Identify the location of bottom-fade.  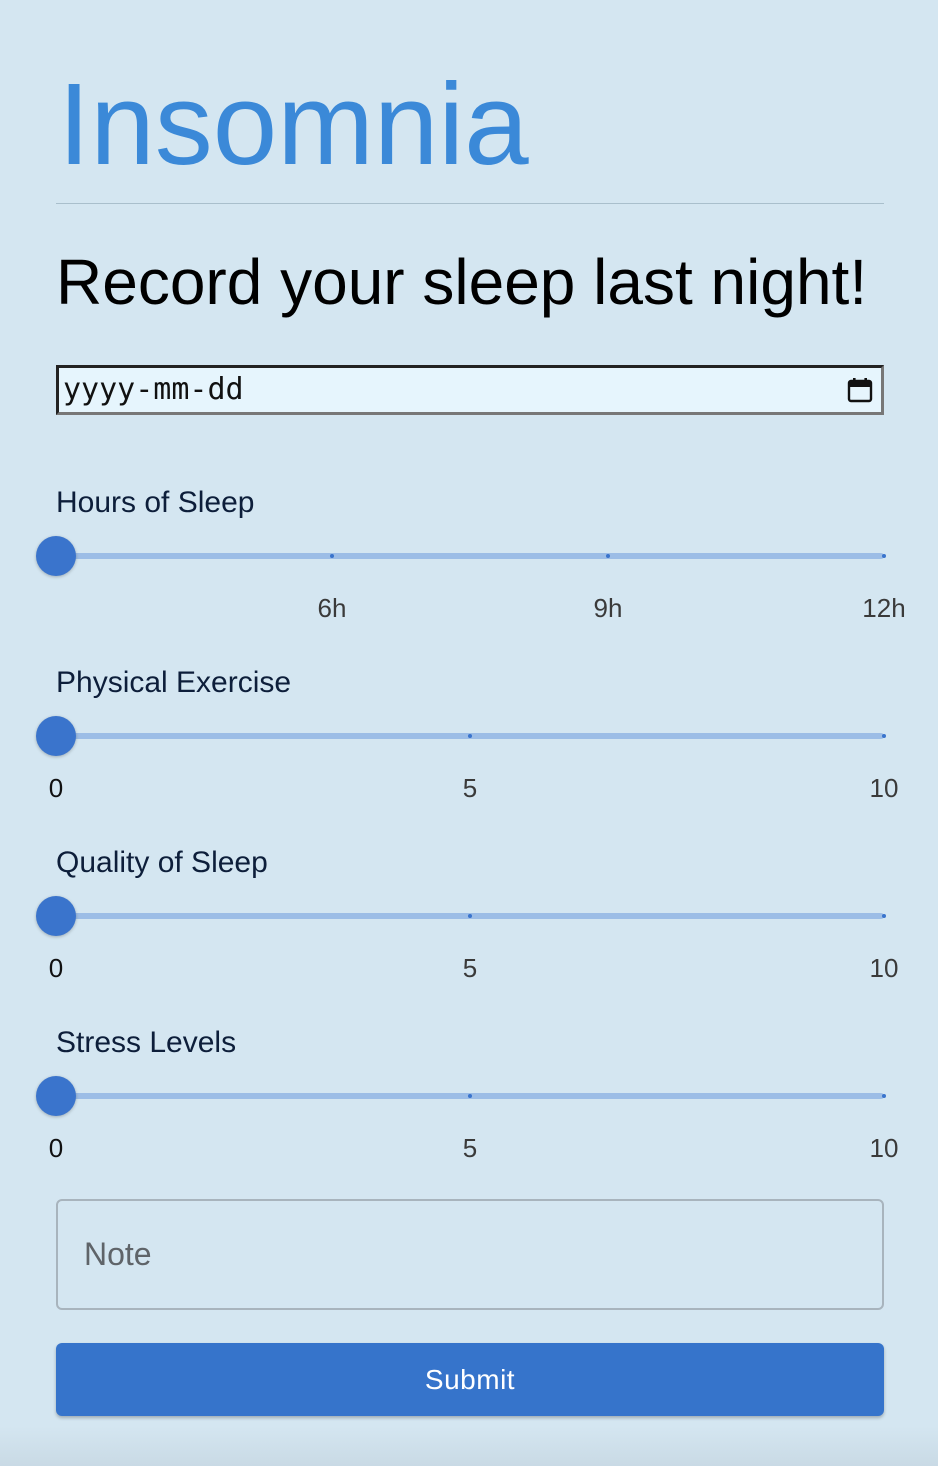
(469, 1446).